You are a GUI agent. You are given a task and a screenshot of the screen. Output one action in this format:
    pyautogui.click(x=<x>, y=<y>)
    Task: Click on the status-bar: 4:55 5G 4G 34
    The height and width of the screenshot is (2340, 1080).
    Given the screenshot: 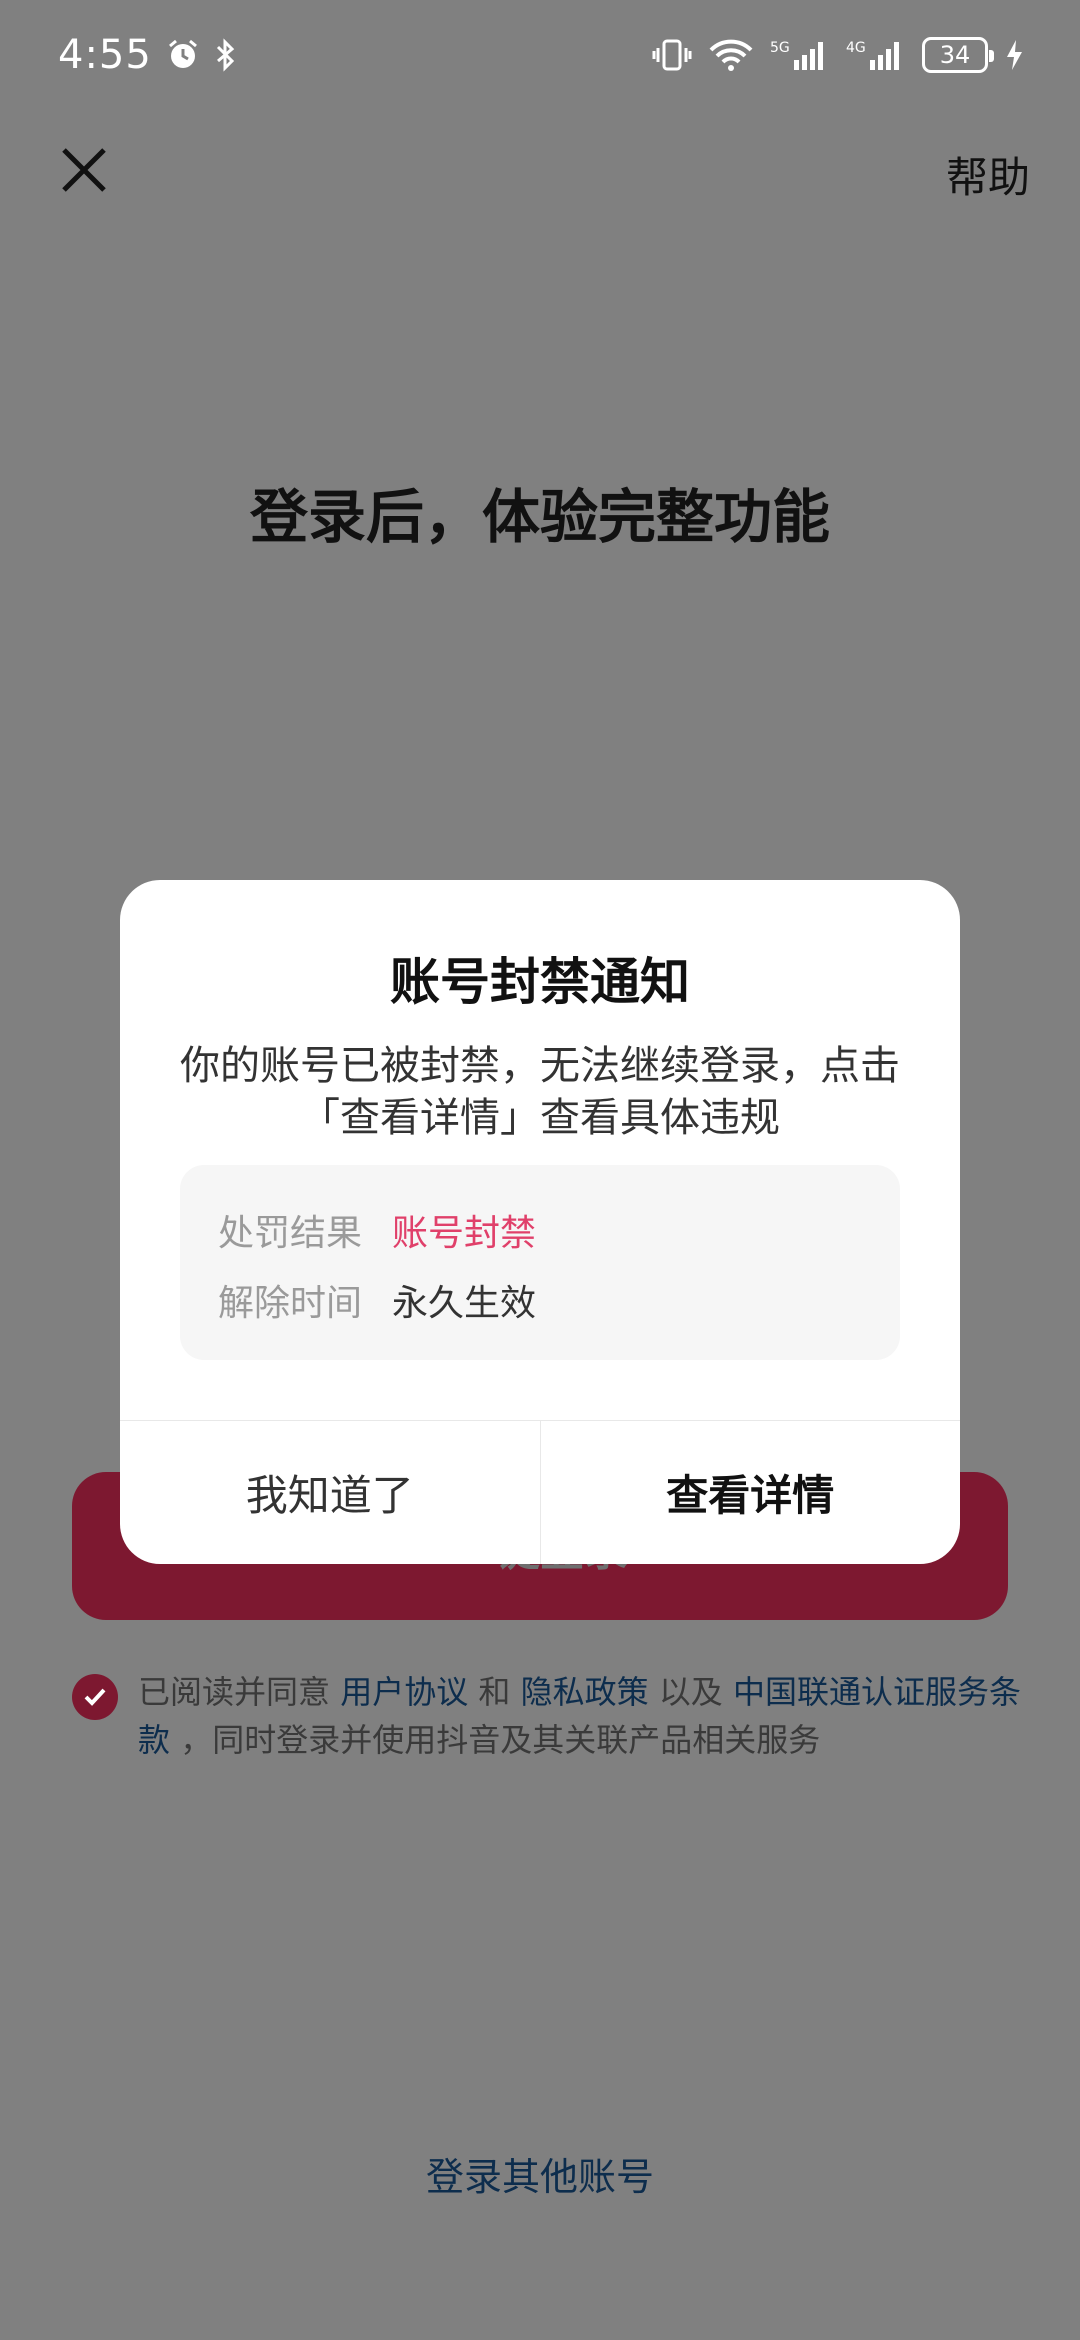 What is the action you would take?
    pyautogui.click(x=540, y=55)
    